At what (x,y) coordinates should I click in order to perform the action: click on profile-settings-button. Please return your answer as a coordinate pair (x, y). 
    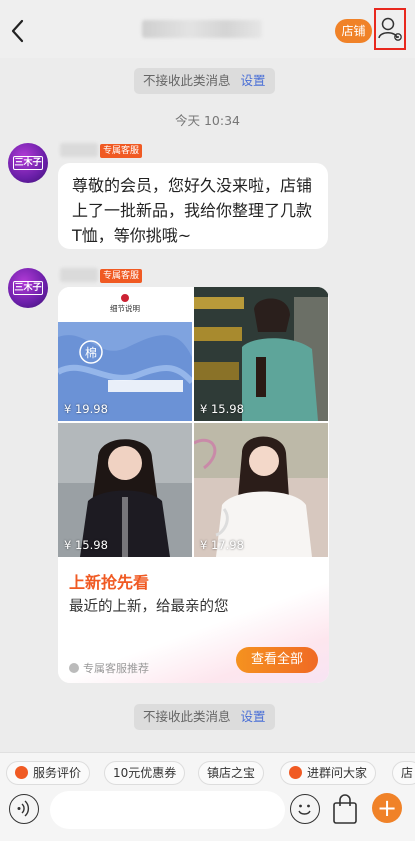
    Looking at the image, I should click on (390, 29).